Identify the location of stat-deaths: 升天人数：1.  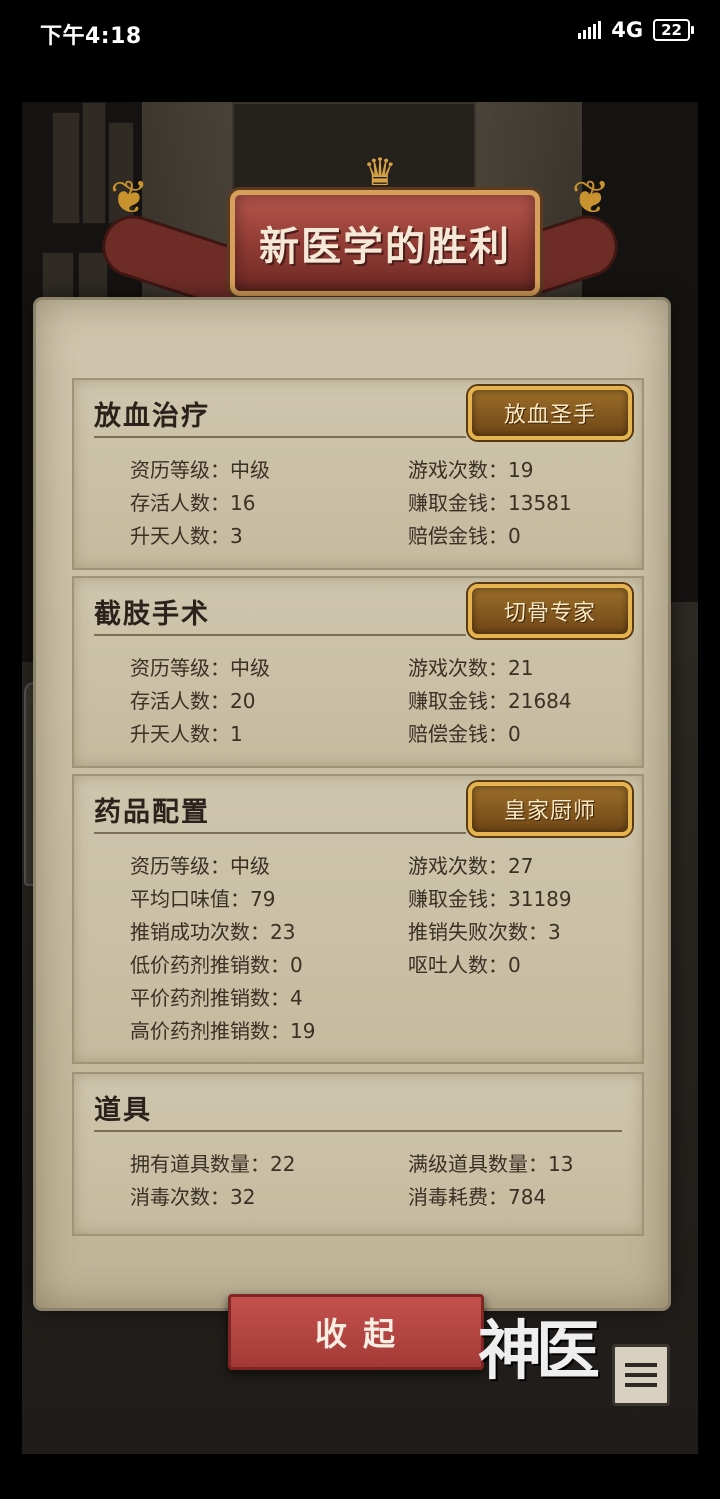
(186, 734).